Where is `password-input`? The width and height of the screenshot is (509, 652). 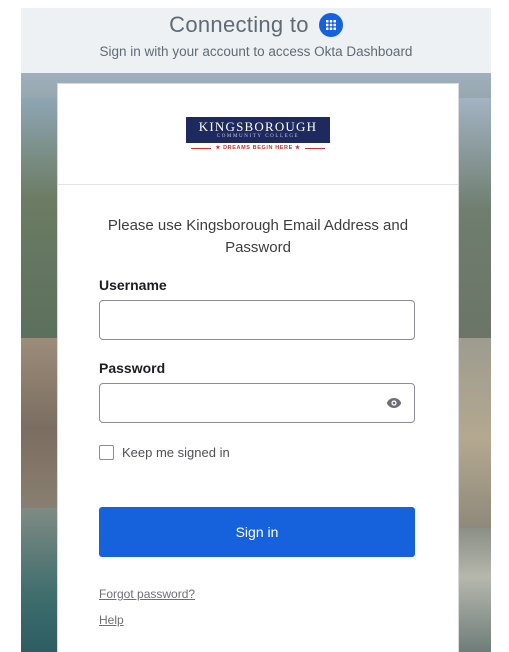 password-input is located at coordinates (257, 403).